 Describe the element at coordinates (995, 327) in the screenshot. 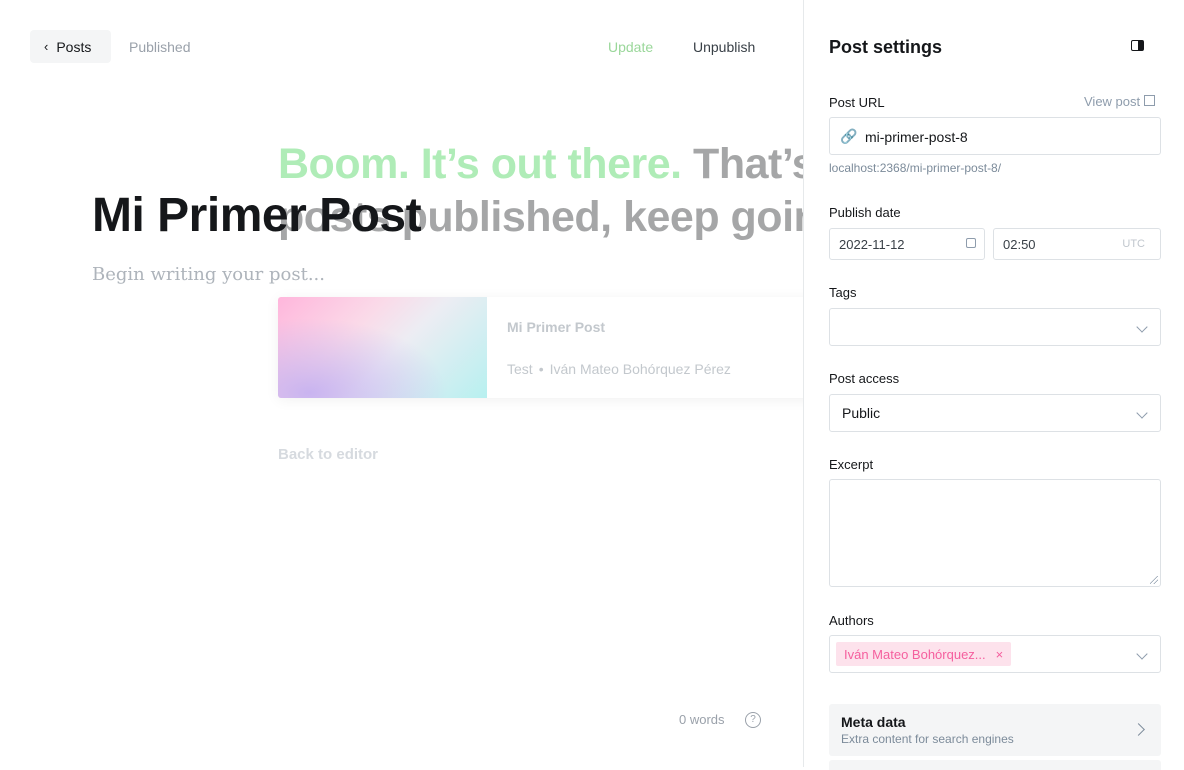

I see `tags-select` at that location.